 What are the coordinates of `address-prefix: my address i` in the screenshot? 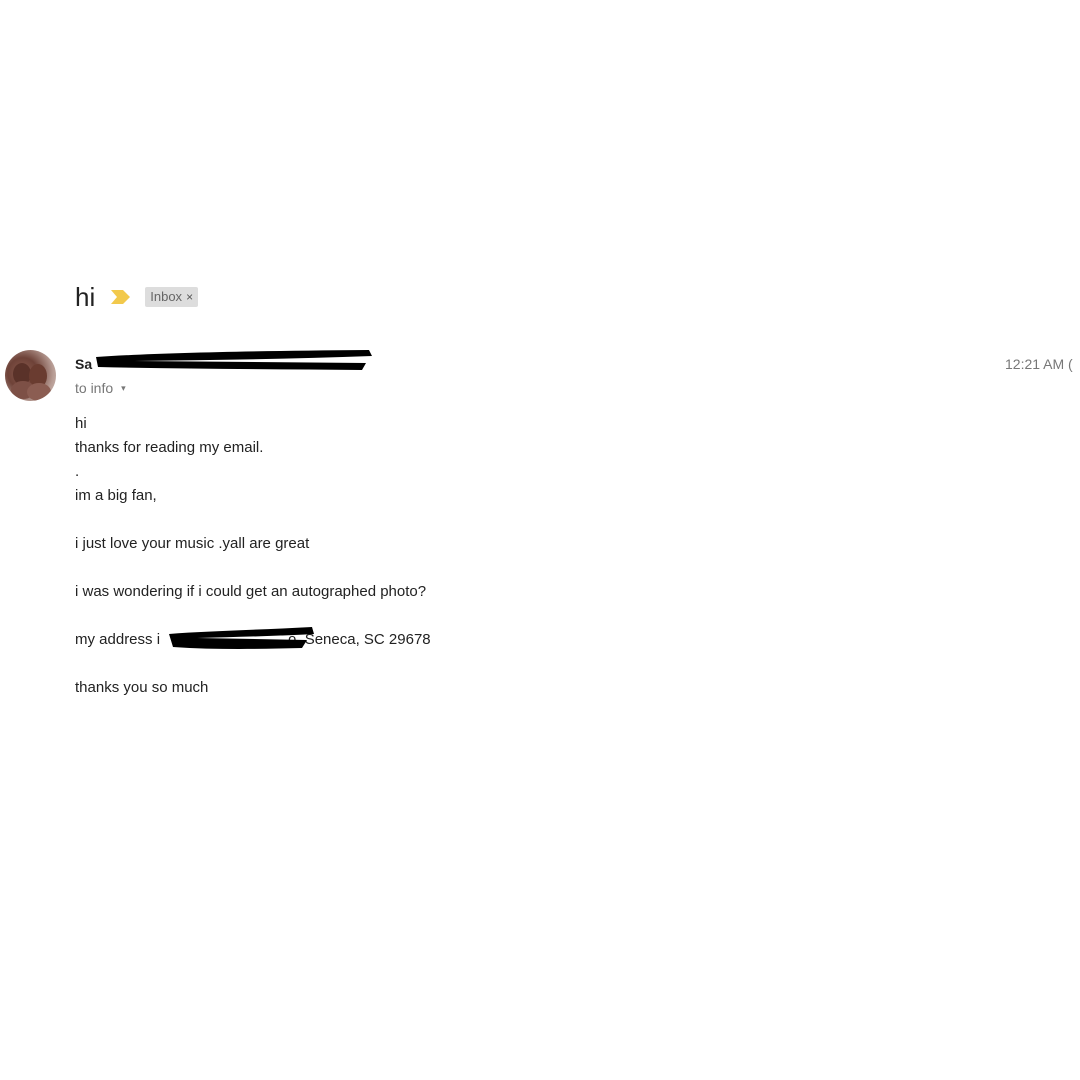 It's located at (118, 639).